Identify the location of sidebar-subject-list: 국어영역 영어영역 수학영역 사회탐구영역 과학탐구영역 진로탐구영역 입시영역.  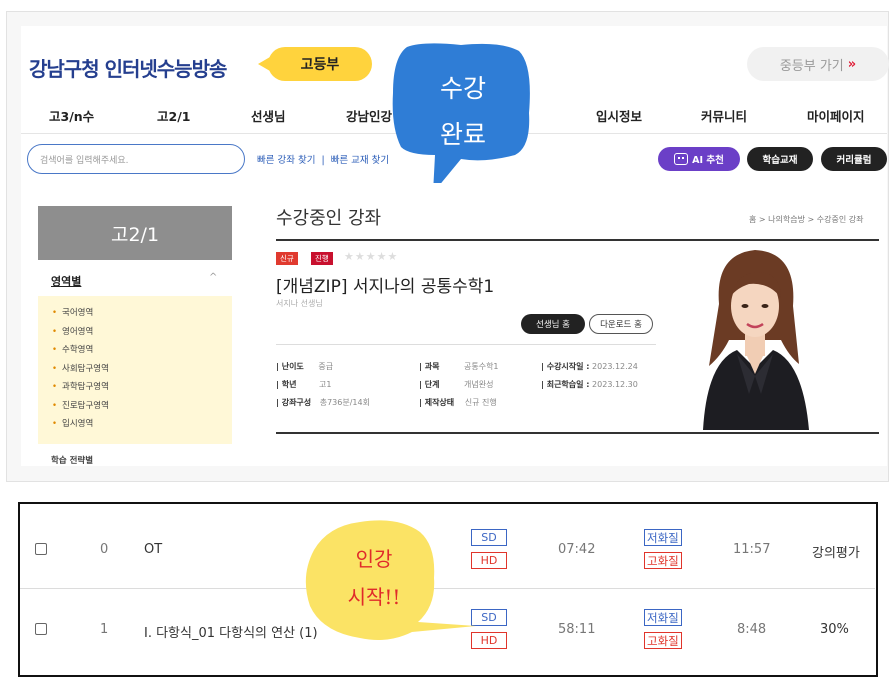
(135, 370).